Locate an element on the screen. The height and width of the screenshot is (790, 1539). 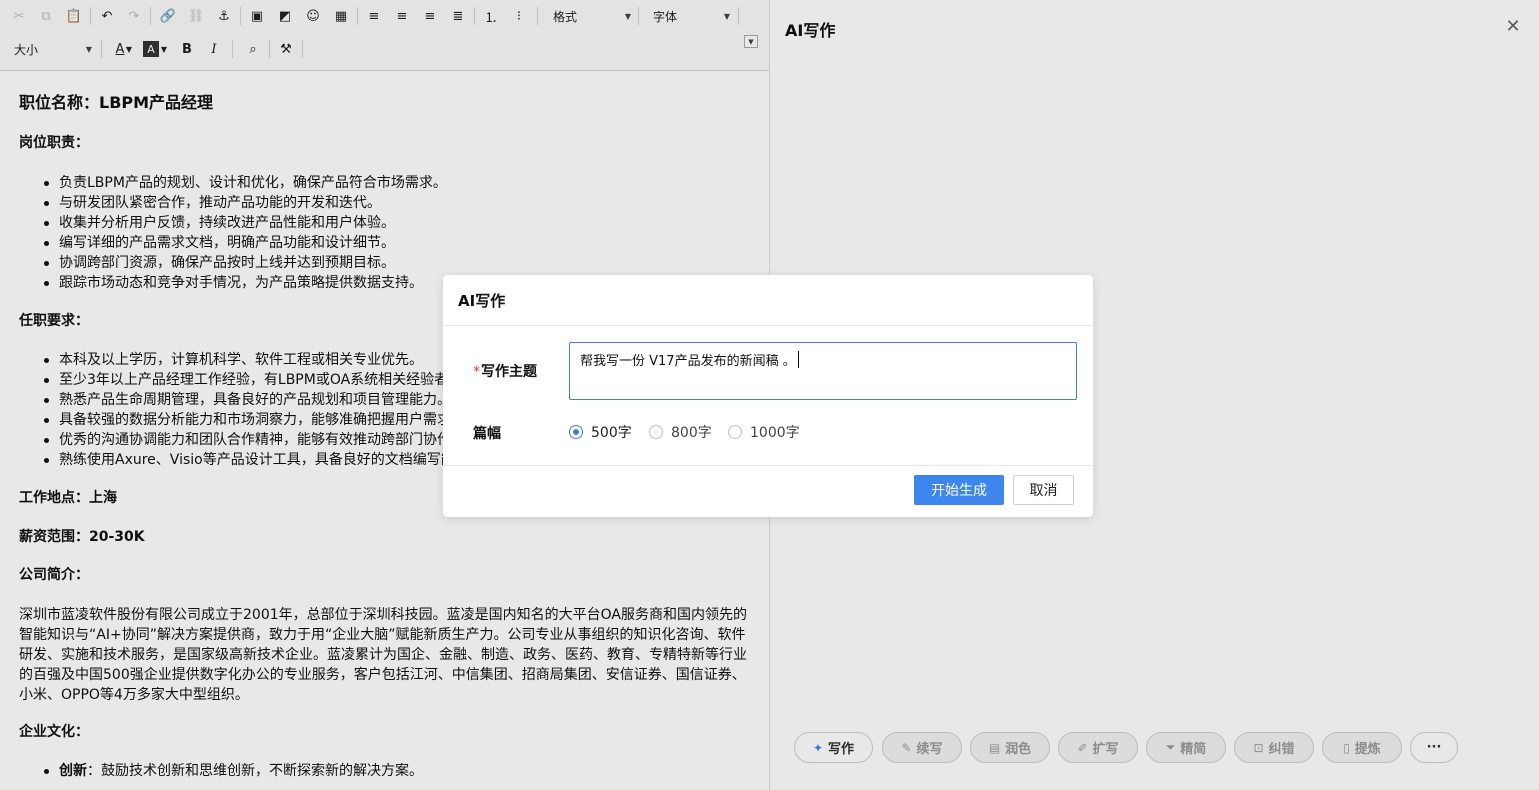
cancel-button: 取消 is located at coordinates (1043, 490).